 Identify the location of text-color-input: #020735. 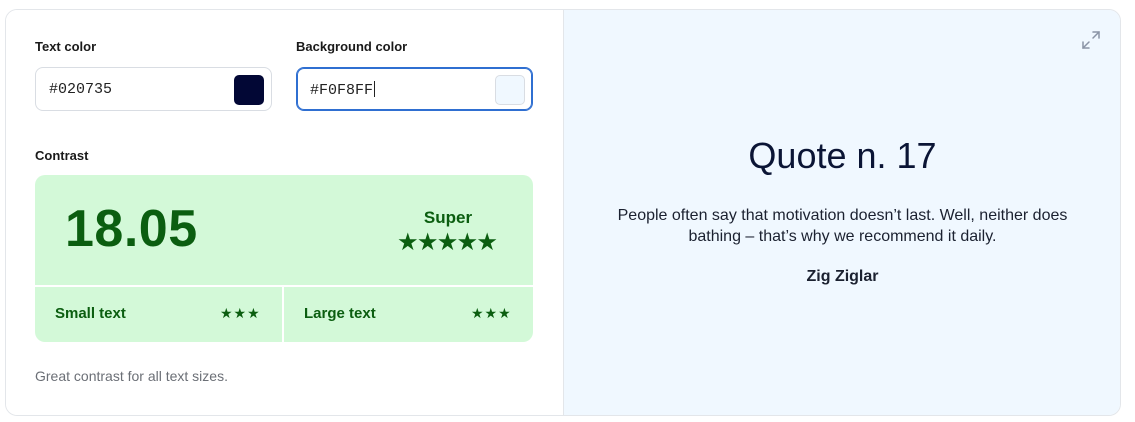
(153, 89).